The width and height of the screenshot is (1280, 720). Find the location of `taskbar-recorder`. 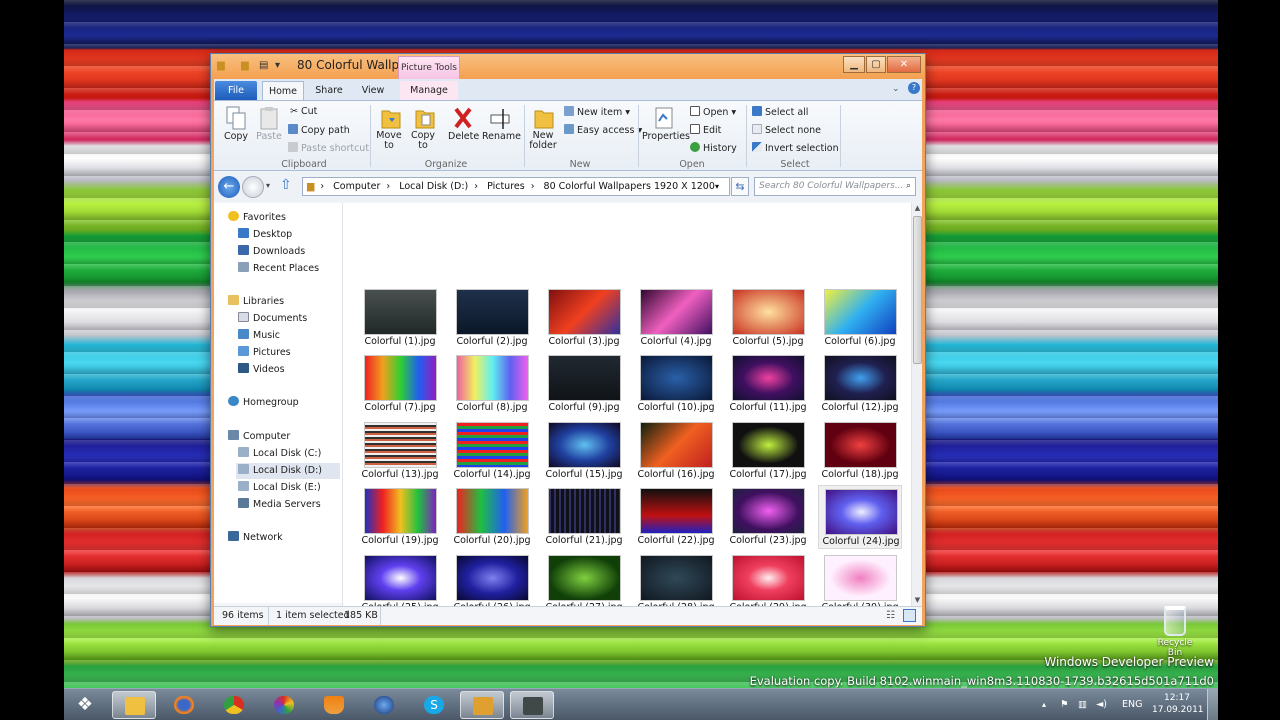

taskbar-recorder is located at coordinates (532, 705).